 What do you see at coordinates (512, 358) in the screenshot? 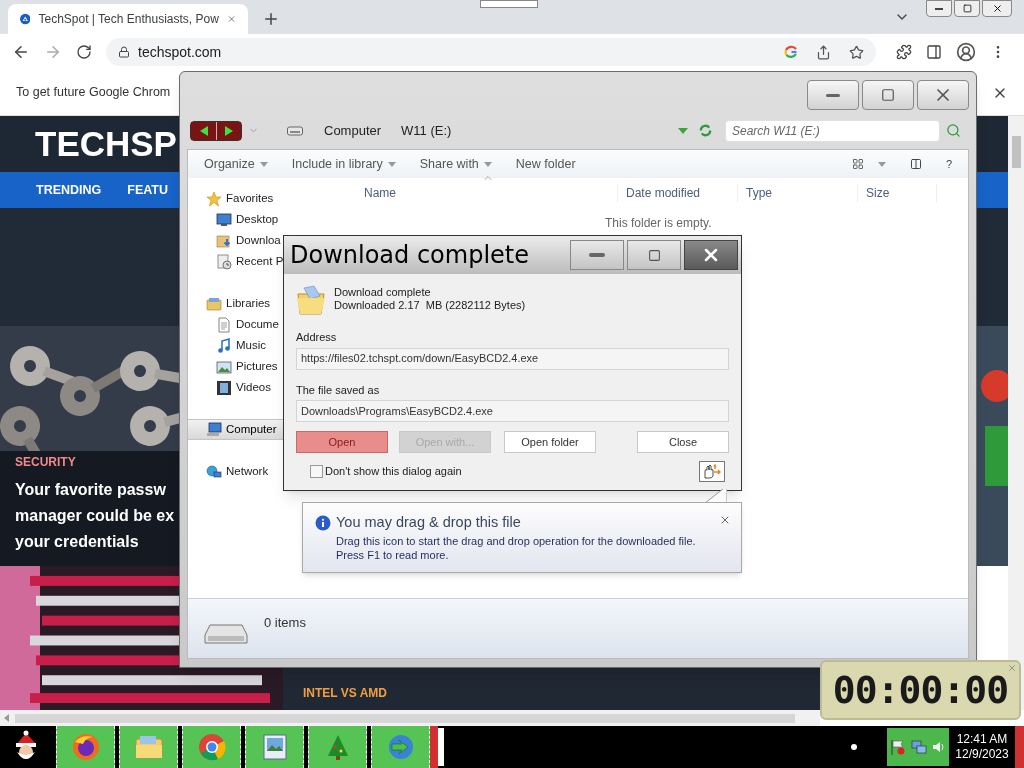
I see `address-field: https://files02.tchspt.com/down/EasyBCD2.4.exe` at bounding box center [512, 358].